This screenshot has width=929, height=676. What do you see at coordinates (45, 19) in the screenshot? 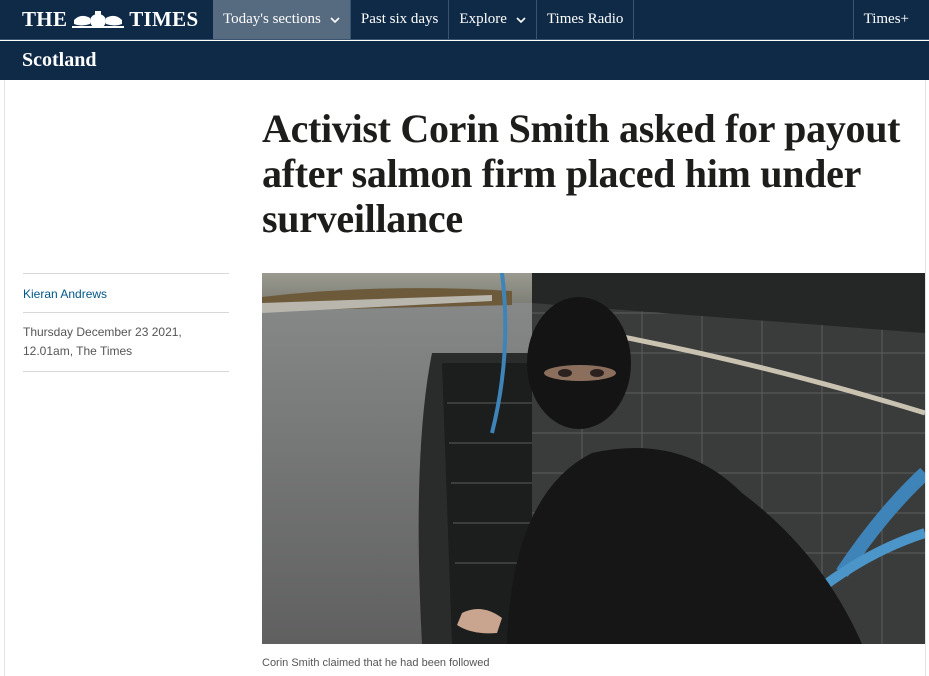
I see `logo-text-the: THE` at bounding box center [45, 19].